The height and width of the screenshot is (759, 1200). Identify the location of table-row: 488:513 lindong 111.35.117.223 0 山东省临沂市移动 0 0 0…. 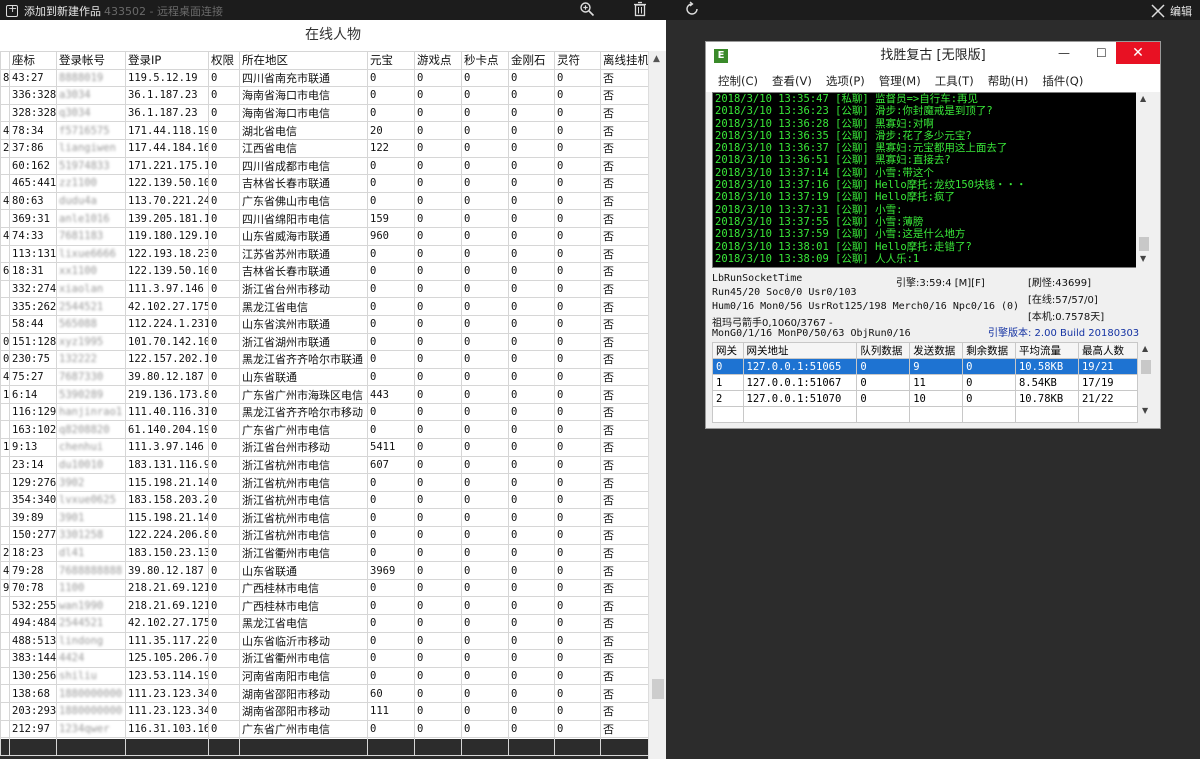
(324, 641).